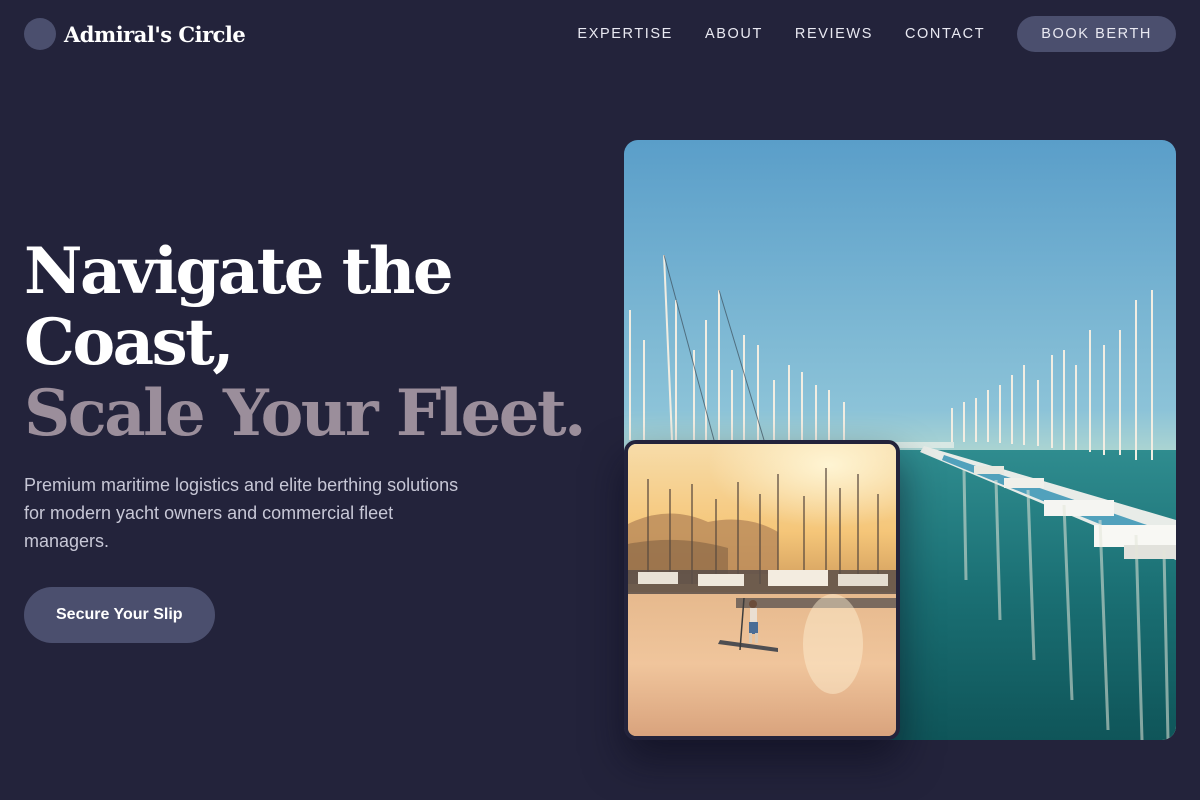 This screenshot has width=1200, height=800. What do you see at coordinates (119, 615) in the screenshot?
I see `secure-slip-button: Secure Your Slip` at bounding box center [119, 615].